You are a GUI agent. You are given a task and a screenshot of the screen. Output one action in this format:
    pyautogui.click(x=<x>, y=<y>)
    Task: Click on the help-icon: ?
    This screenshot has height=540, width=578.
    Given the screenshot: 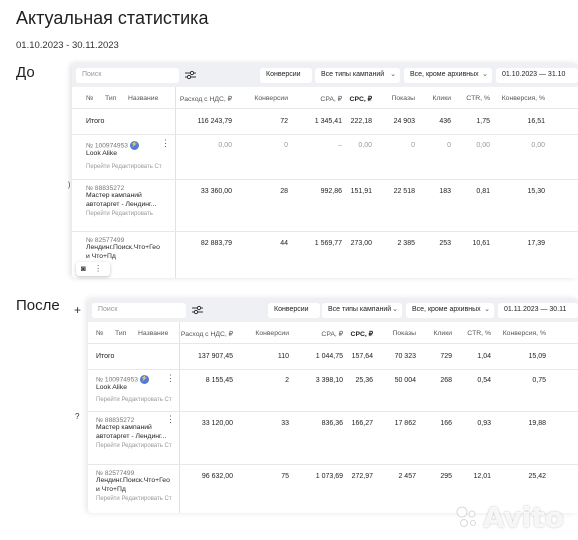 What is the action you would take?
    pyautogui.click(x=77, y=416)
    